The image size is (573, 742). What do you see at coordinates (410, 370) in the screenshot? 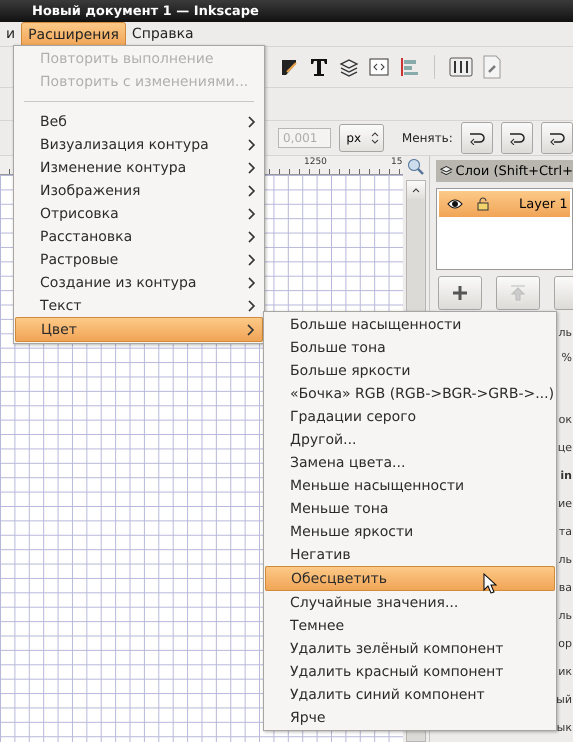
I see `menu-item: Больше яркости` at bounding box center [410, 370].